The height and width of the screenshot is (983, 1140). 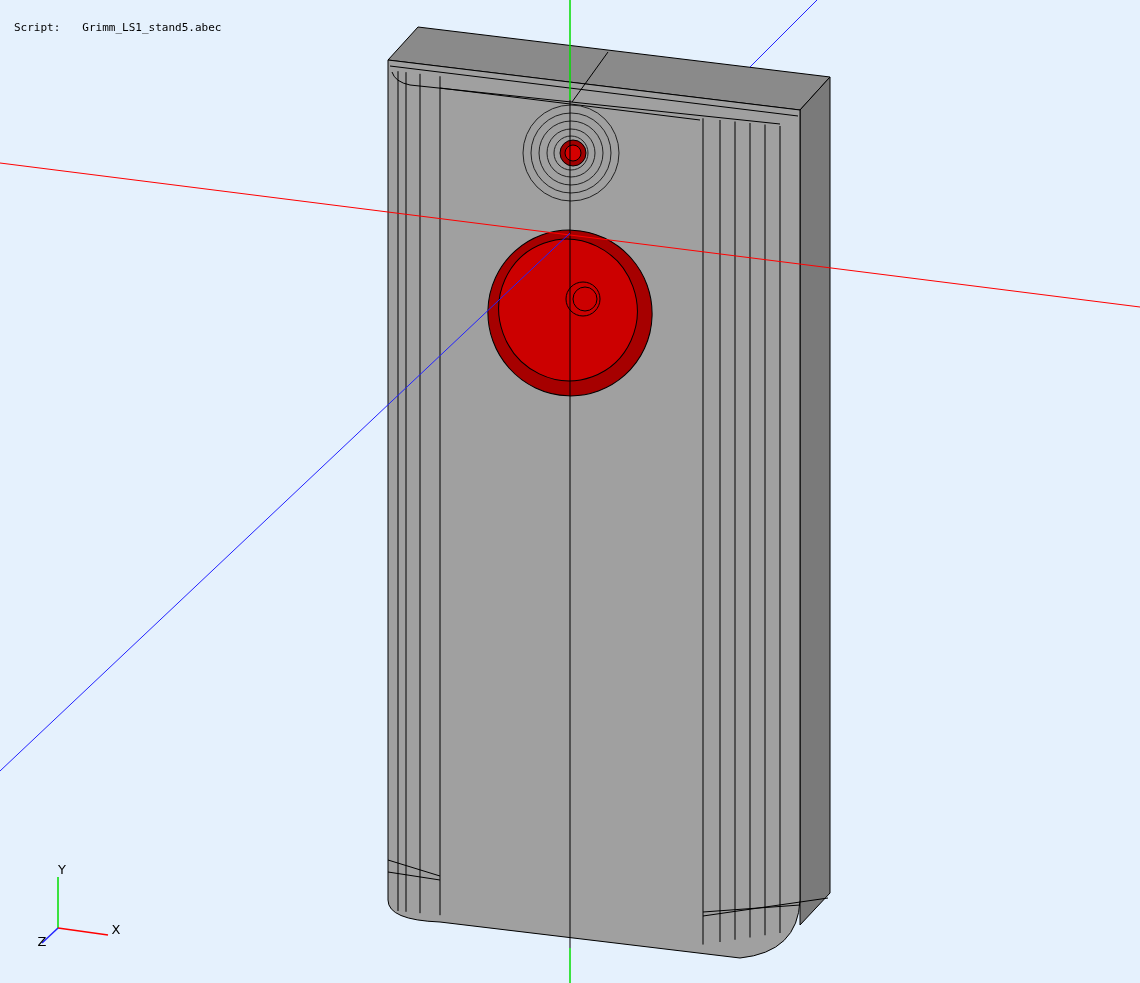 I want to click on axis-label: Z, so click(x=42, y=941).